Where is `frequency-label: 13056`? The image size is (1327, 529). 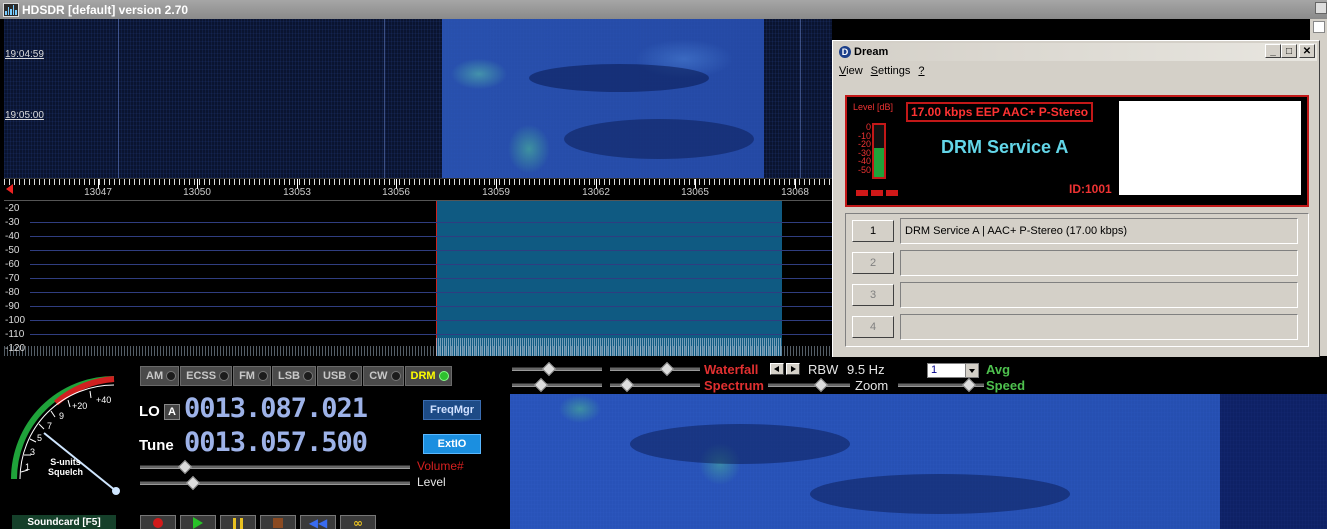 frequency-label: 13056 is located at coordinates (396, 192).